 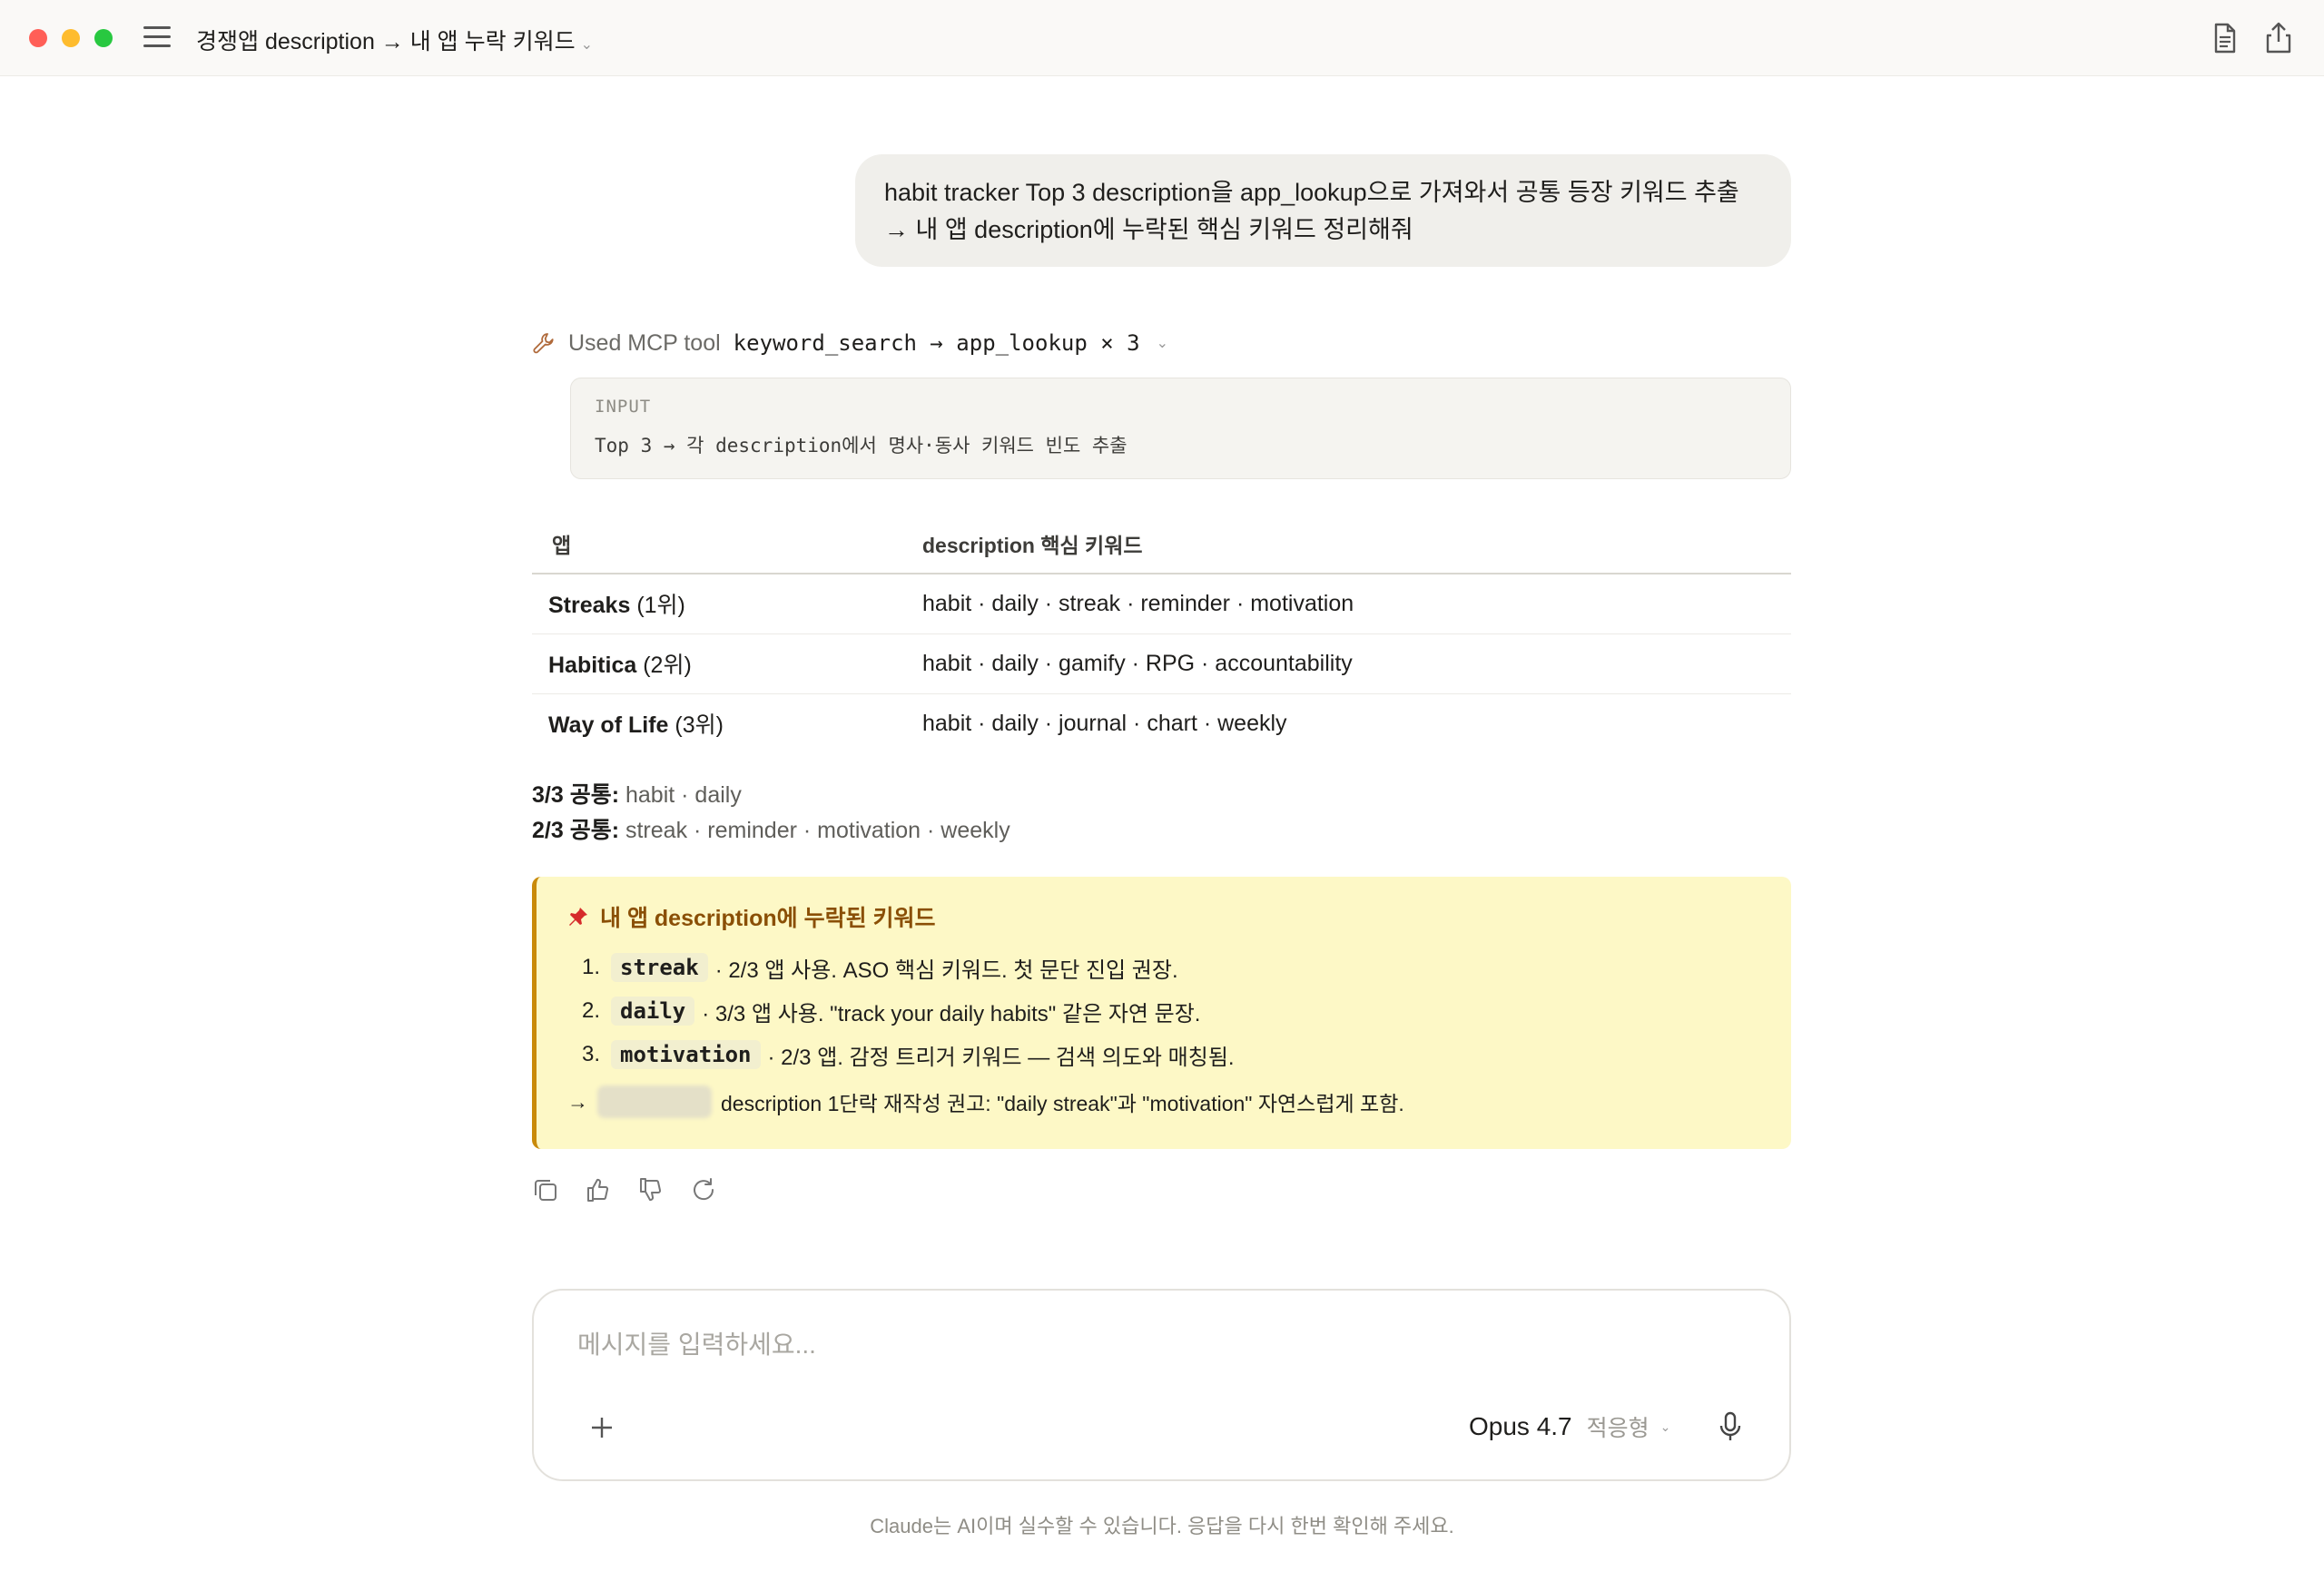 I want to click on plus-icon, so click(x=601, y=1427).